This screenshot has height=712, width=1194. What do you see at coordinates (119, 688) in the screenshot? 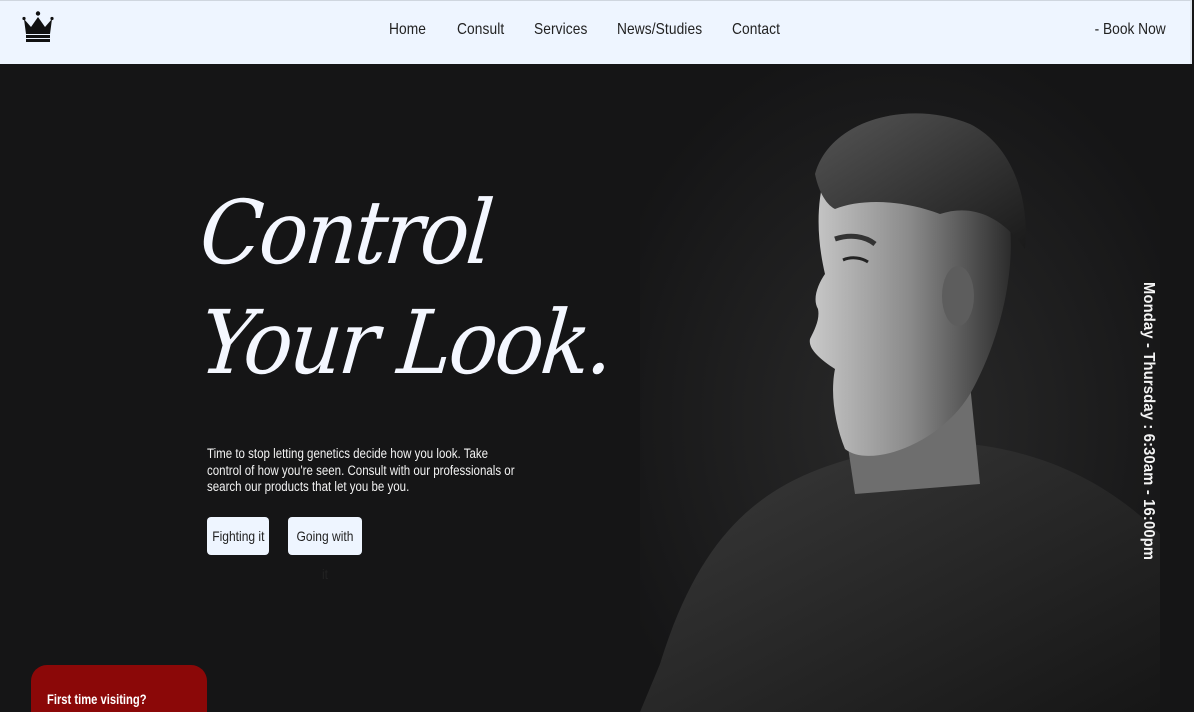
I see `first-visit-panel: First time visiting?` at bounding box center [119, 688].